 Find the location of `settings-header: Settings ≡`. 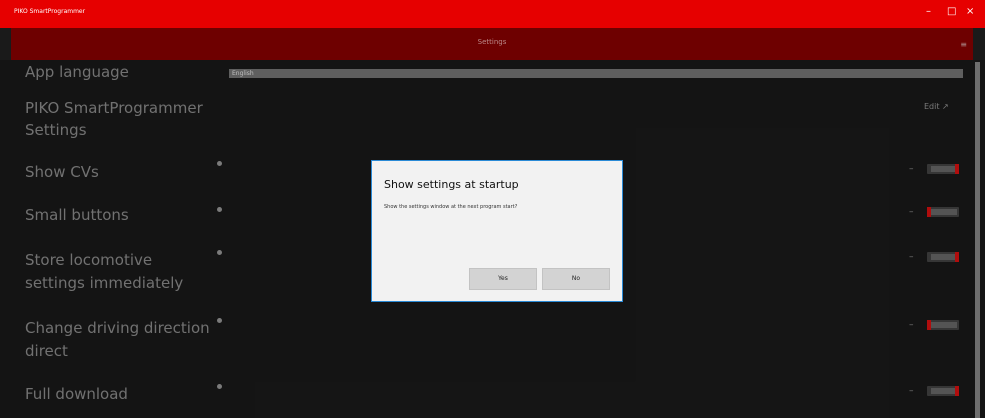

settings-header: Settings ≡ is located at coordinates (492, 44).